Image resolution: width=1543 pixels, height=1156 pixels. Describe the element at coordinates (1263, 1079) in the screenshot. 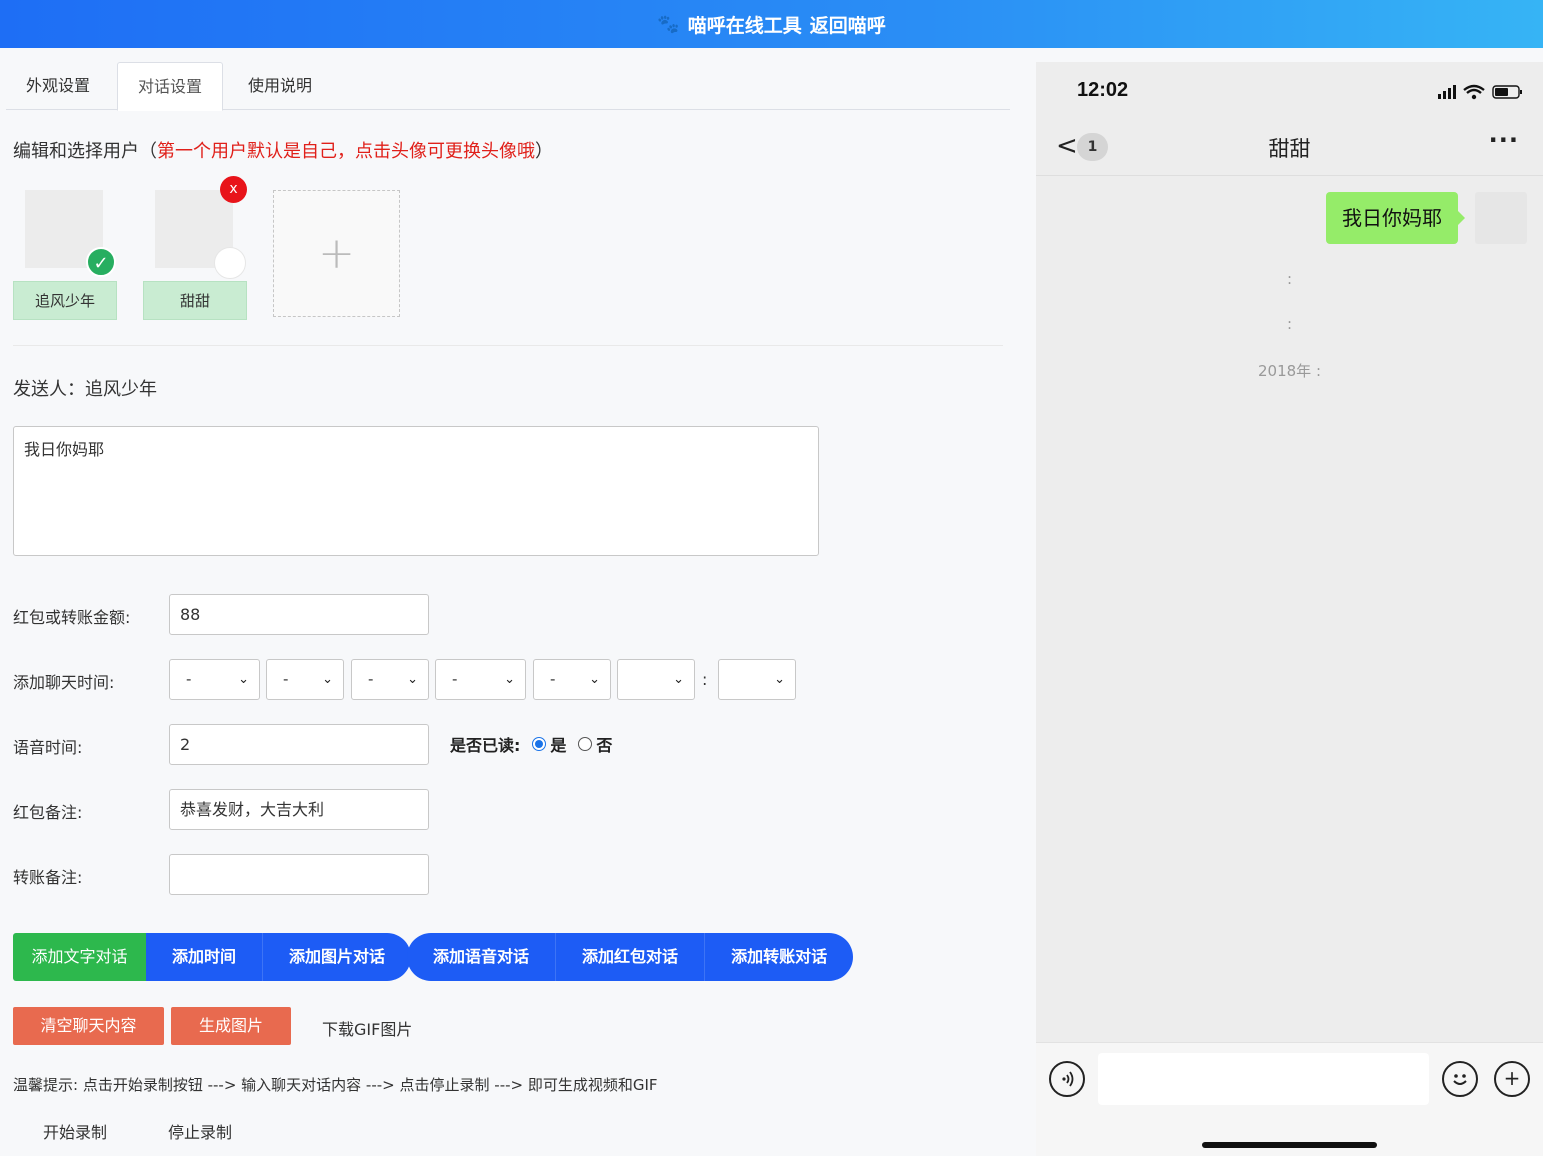

I see `chat-input` at that location.